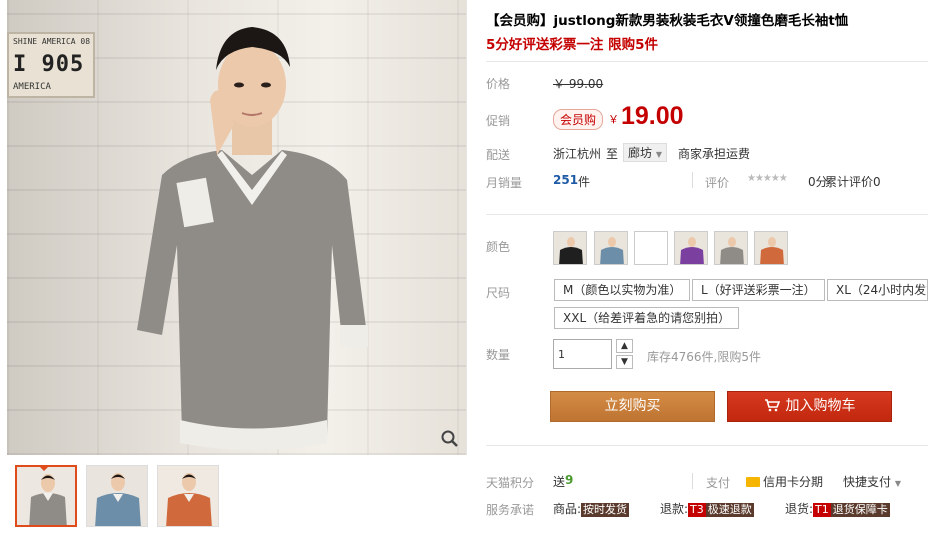 The width and height of the screenshot is (928, 535). Describe the element at coordinates (498, 84) in the screenshot. I see `price-label: 价格` at that location.